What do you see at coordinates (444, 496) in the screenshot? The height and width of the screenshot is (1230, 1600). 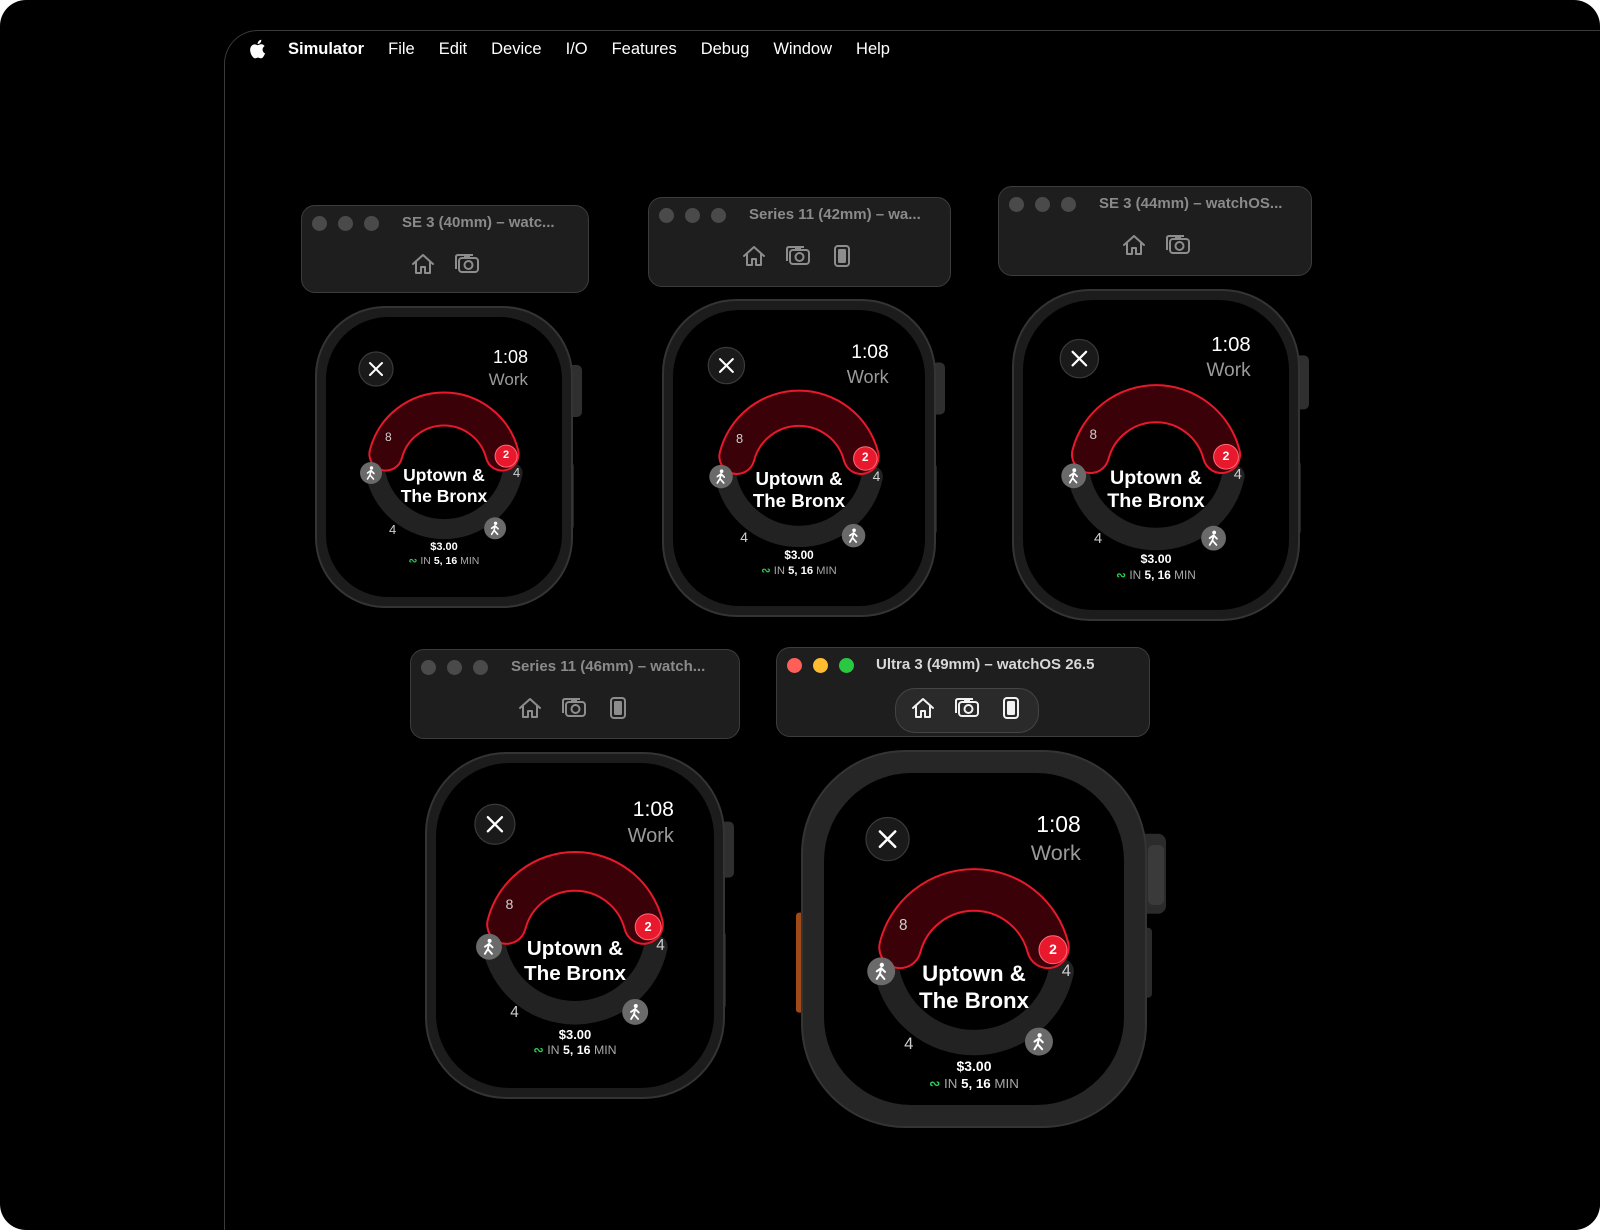 I see `station-name-line2: The Bronx` at bounding box center [444, 496].